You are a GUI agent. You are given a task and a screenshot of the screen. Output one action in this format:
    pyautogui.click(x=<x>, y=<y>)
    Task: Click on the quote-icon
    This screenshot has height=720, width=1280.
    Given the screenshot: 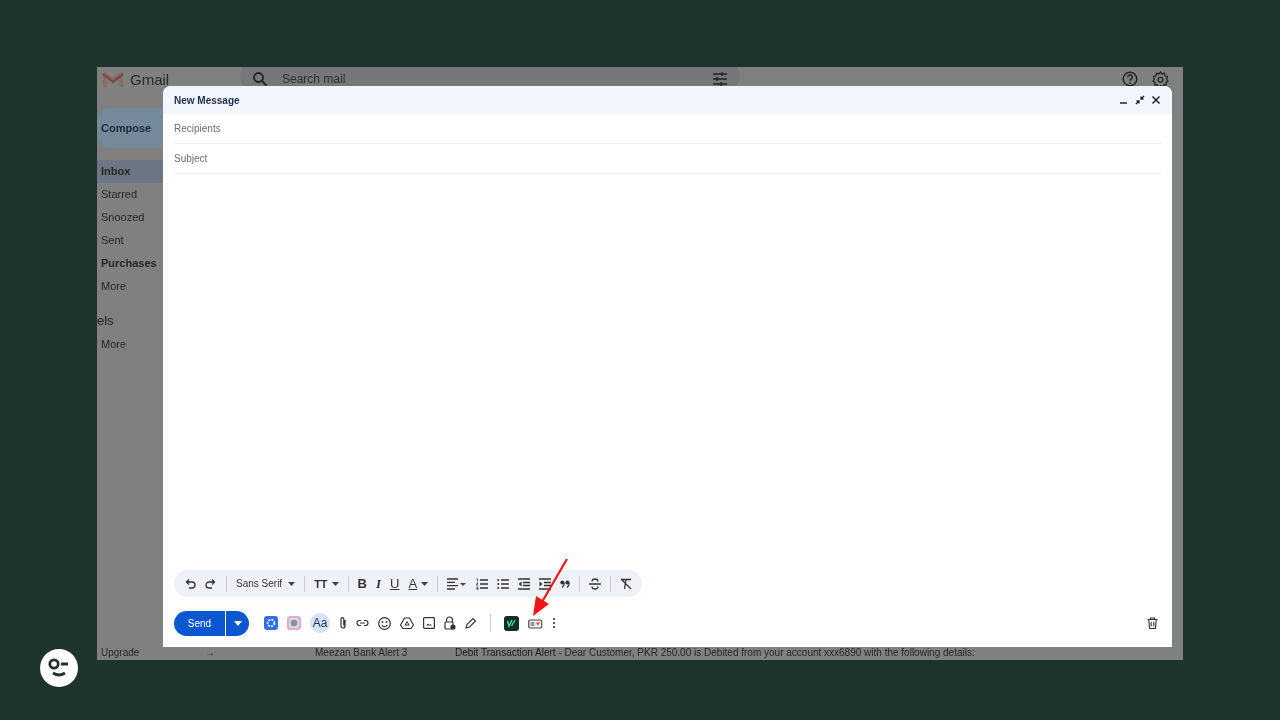 What is the action you would take?
    pyautogui.click(x=565, y=583)
    